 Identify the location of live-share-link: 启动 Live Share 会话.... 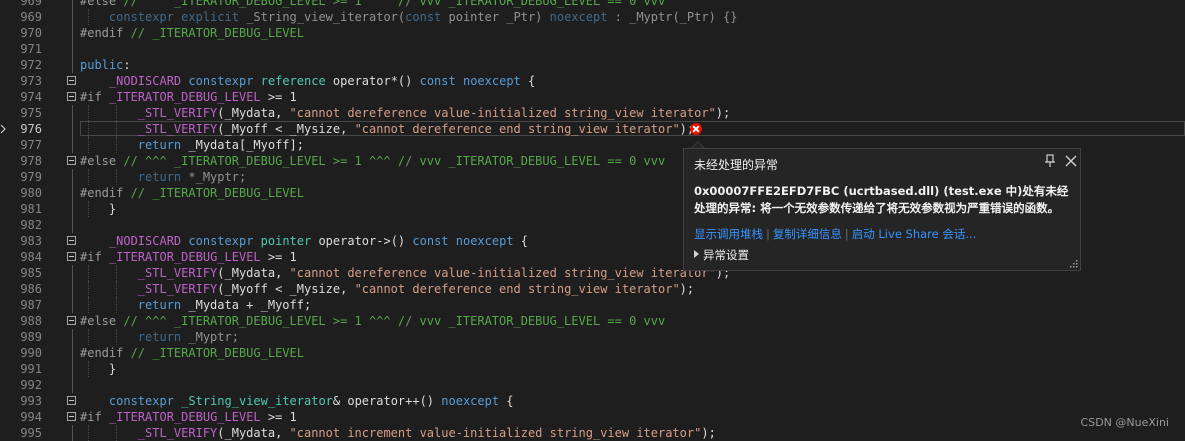
(914, 234).